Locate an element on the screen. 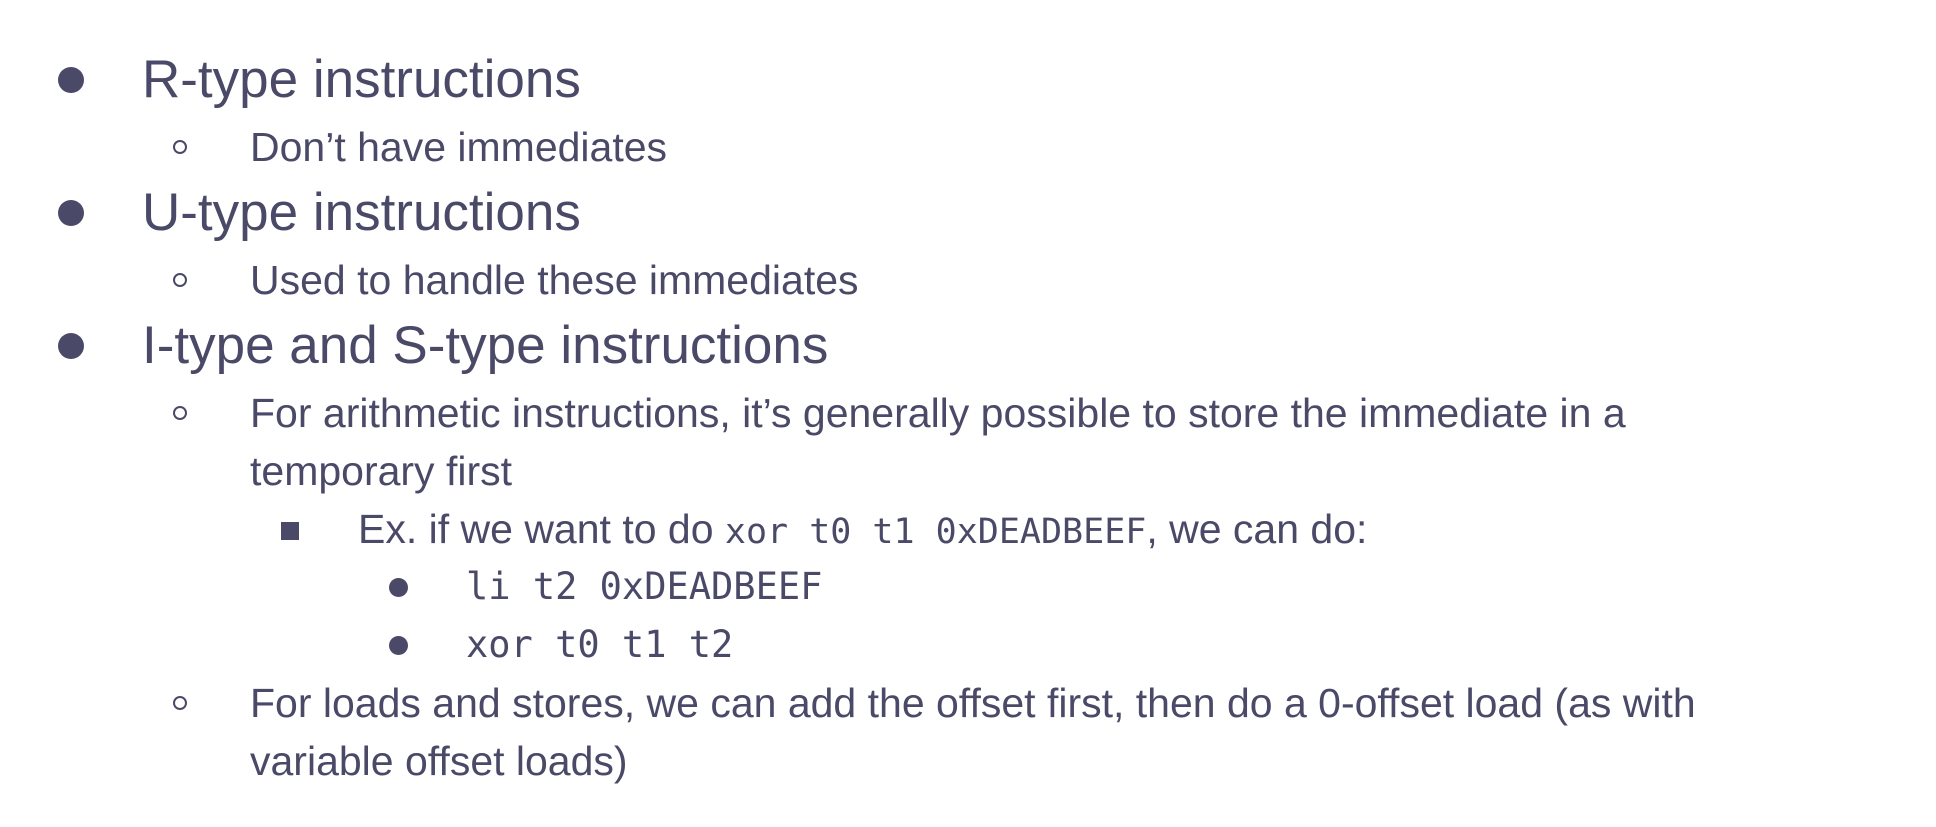 This screenshot has height=827, width=1936. code-line-li: li t2 0xDEADBEEF is located at coordinates (644, 586).